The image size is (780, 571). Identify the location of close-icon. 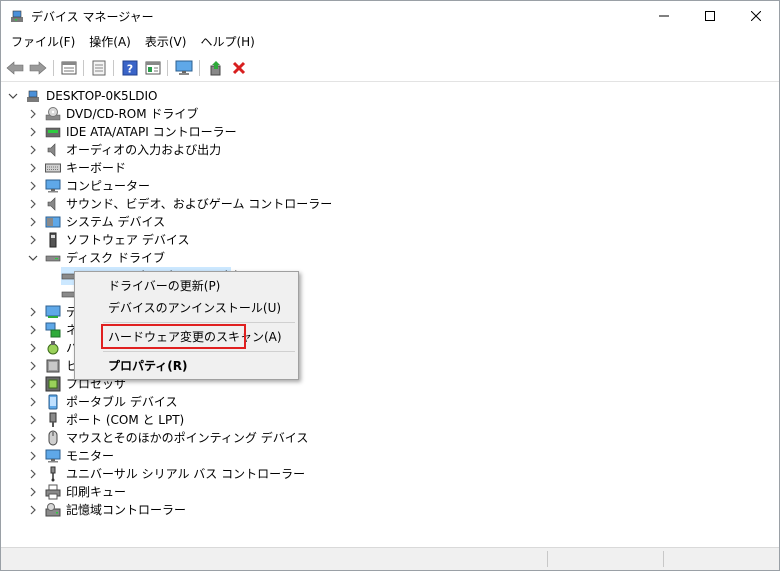
(756, 16).